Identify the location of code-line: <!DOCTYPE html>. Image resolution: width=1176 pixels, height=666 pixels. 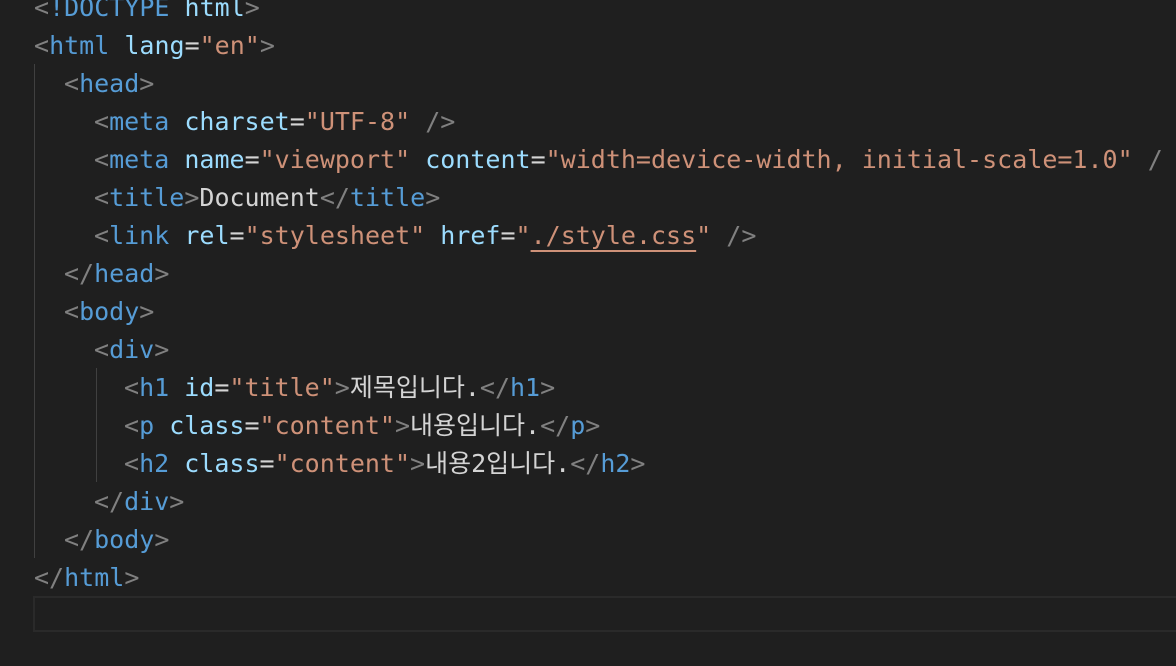
(147, 13).